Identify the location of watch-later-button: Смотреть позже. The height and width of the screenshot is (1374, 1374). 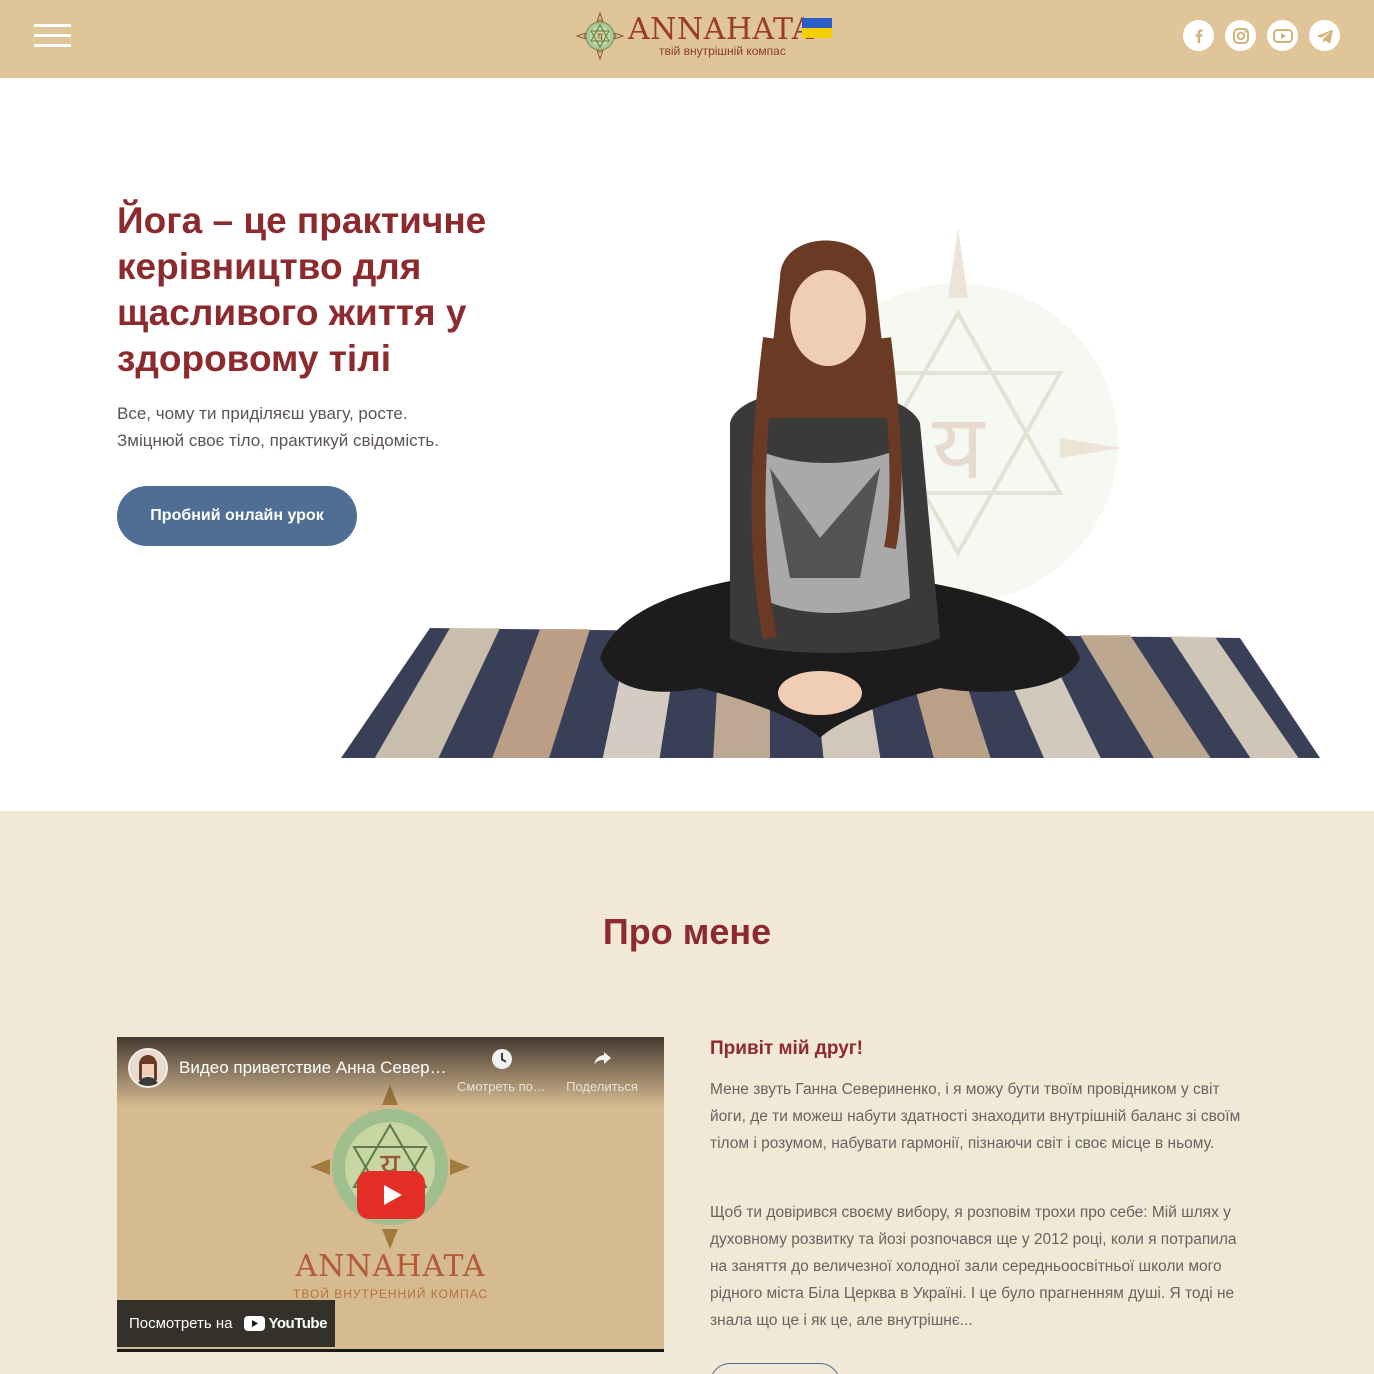
(502, 1070).